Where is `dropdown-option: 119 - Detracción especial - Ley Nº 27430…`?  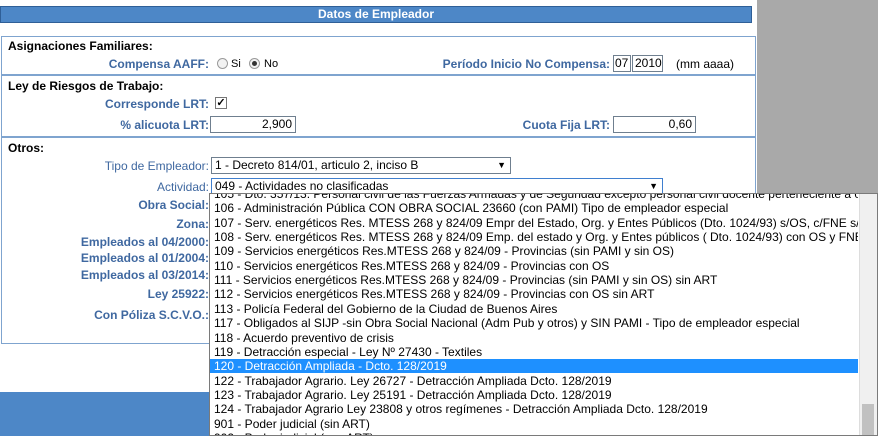
dropdown-option: 119 - Detracción especial - Ley Nº 27430… is located at coordinates (534, 352).